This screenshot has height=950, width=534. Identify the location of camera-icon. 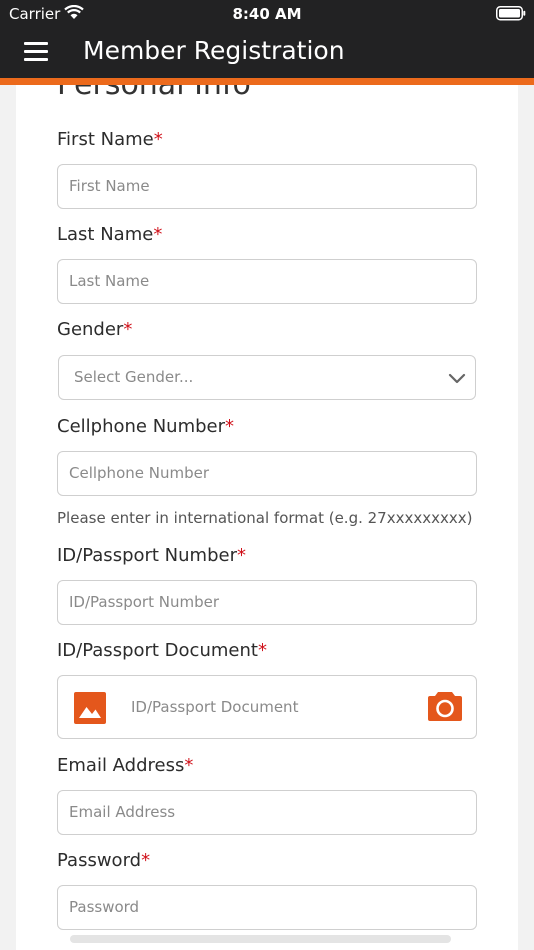
(445, 706).